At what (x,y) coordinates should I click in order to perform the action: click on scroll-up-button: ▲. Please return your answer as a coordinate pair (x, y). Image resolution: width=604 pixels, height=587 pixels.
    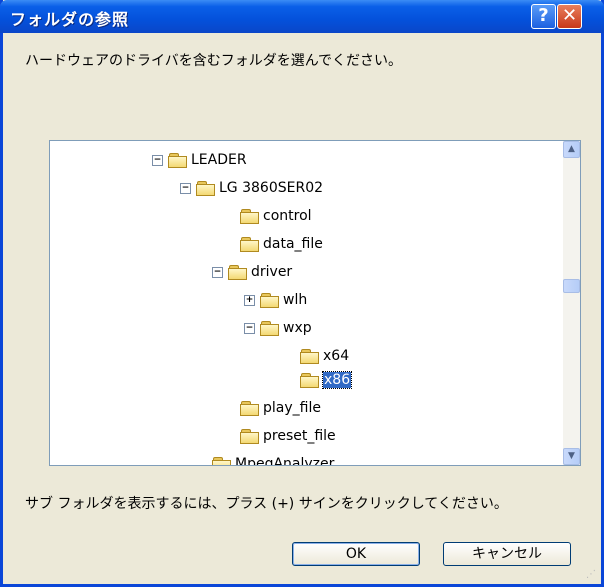
    Looking at the image, I should click on (571, 149).